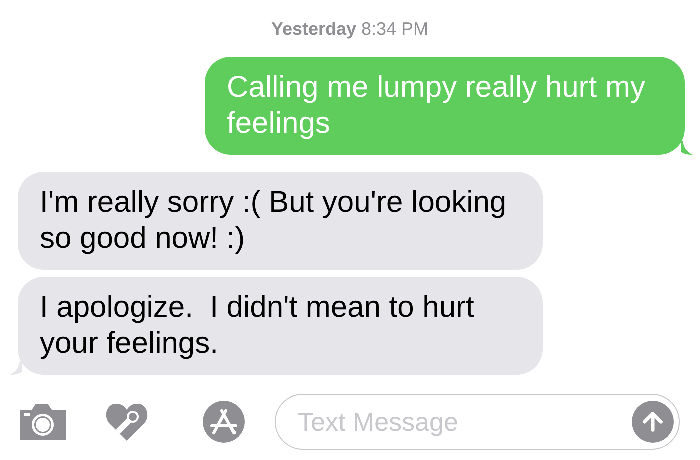 This screenshot has width=700, height=460. I want to click on message-bubble: Calling me lumpy really hurt my feelings, so click(445, 106).